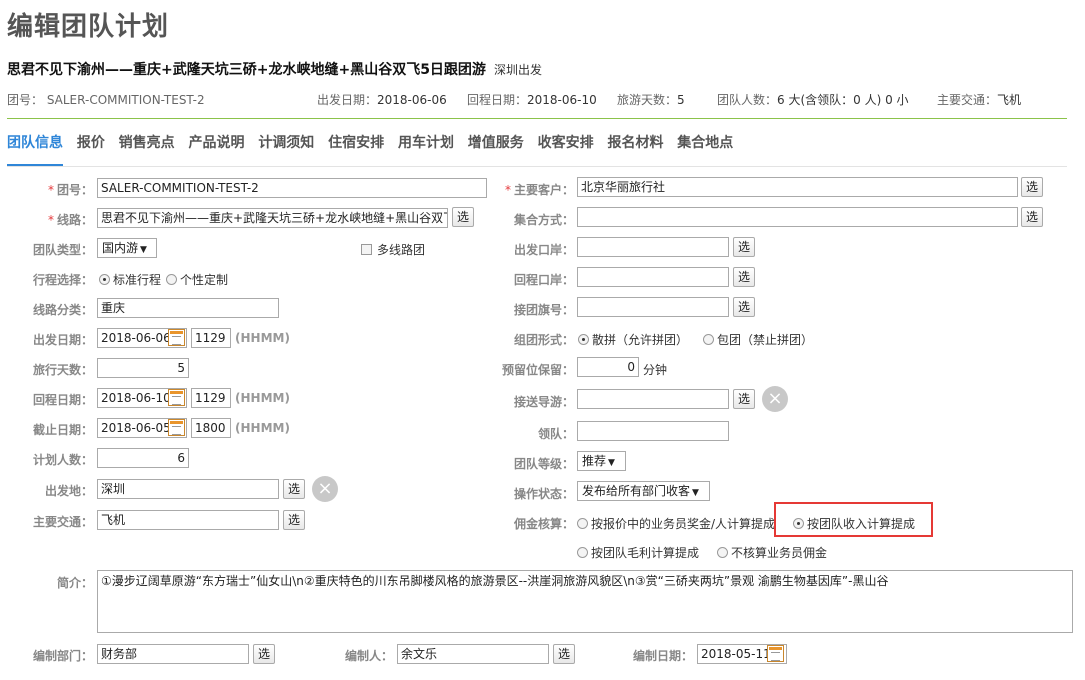 This screenshot has width=1085, height=680. I want to click on team-level-value: 推荐, so click(594, 461).